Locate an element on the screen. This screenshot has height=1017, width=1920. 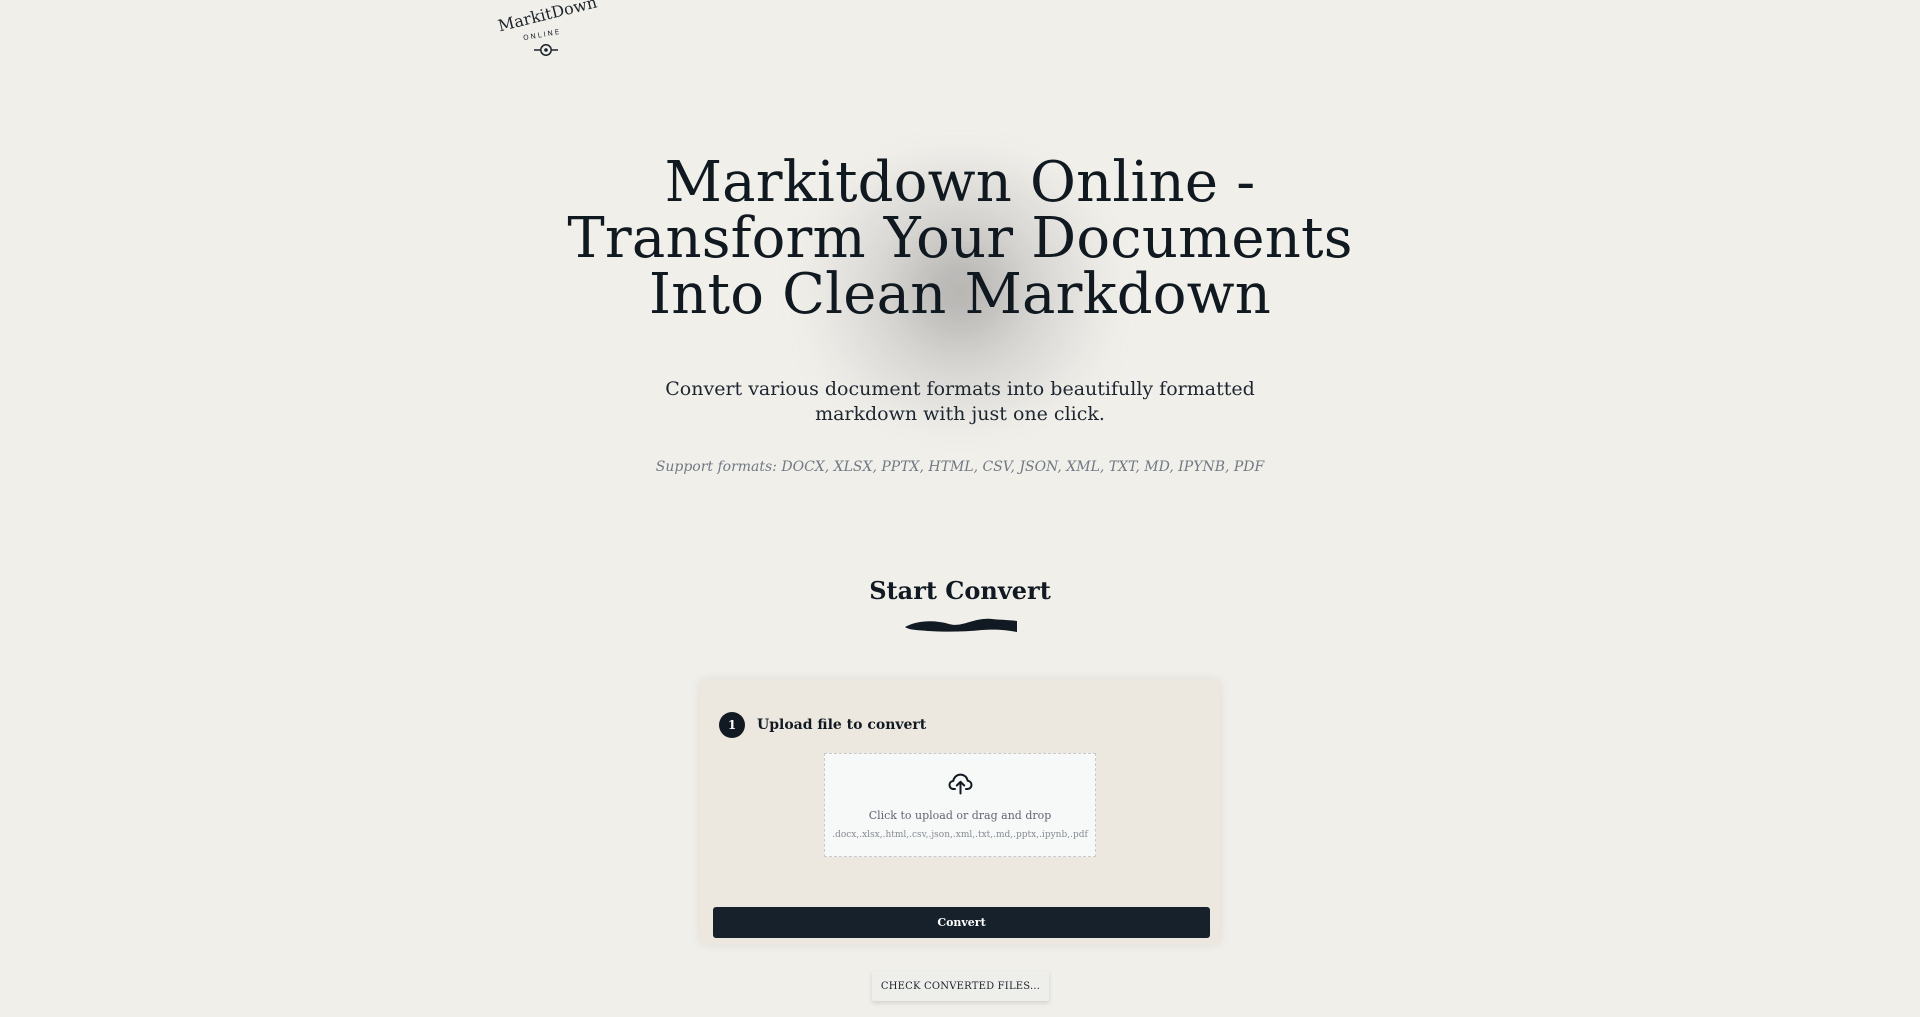
step-label: Upload file to convert is located at coordinates (842, 725).